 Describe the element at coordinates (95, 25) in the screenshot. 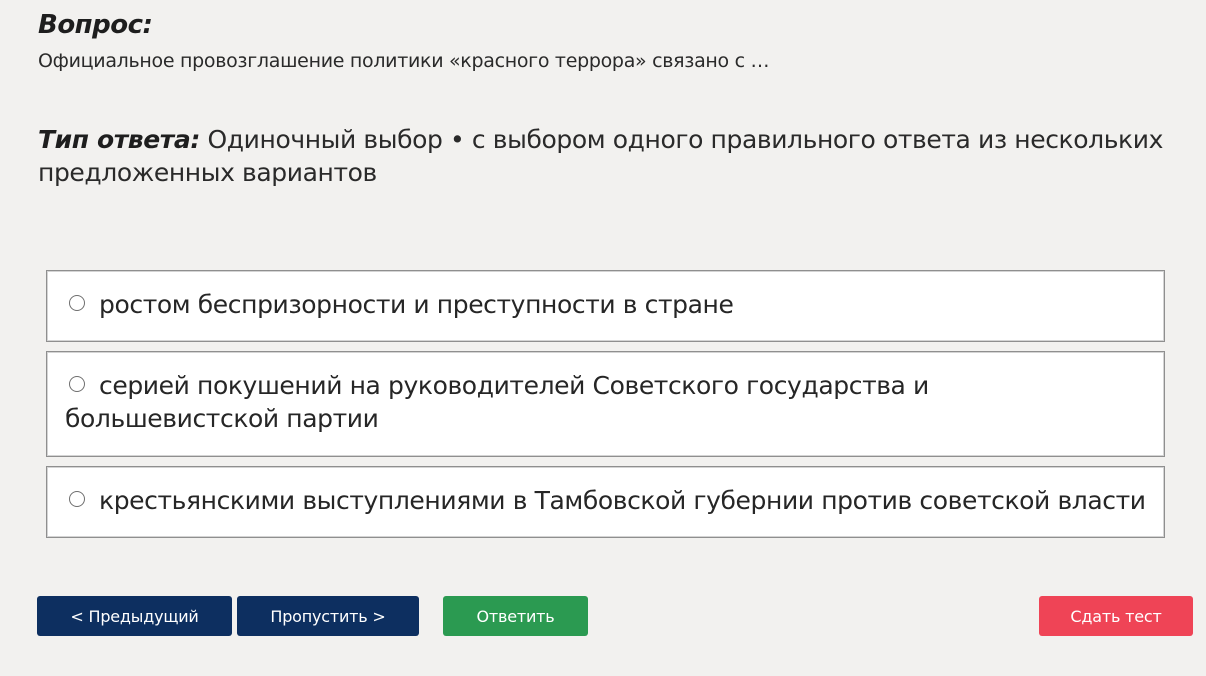

I see `question-heading: Вопрос:` at that location.